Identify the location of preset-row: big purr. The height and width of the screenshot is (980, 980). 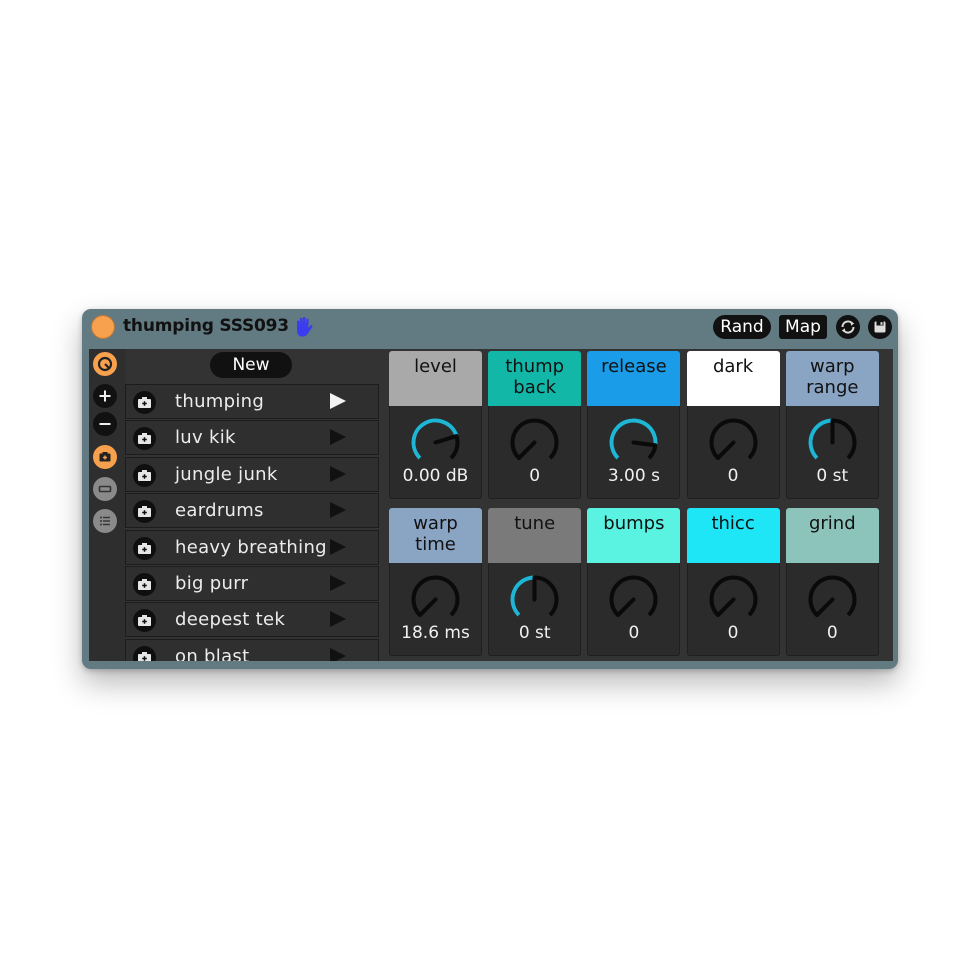
(252, 583).